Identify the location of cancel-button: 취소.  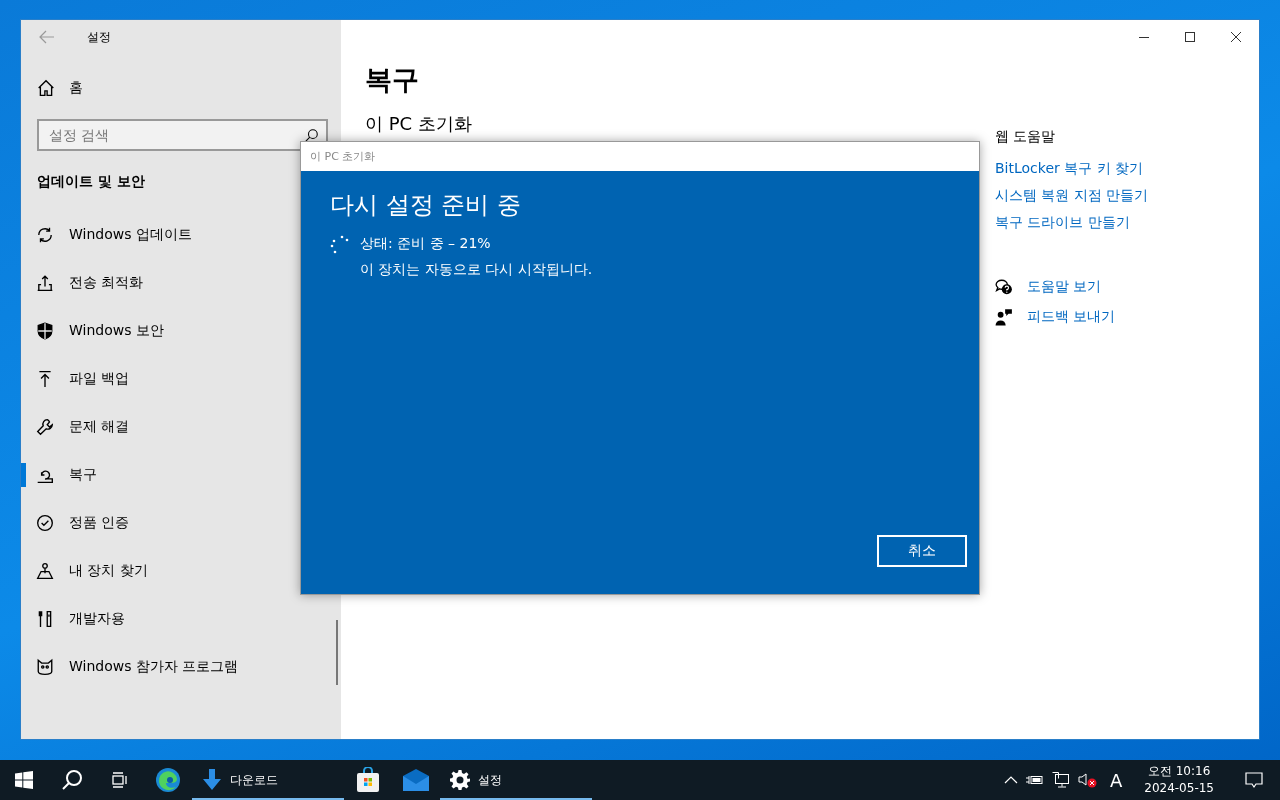
(922, 551).